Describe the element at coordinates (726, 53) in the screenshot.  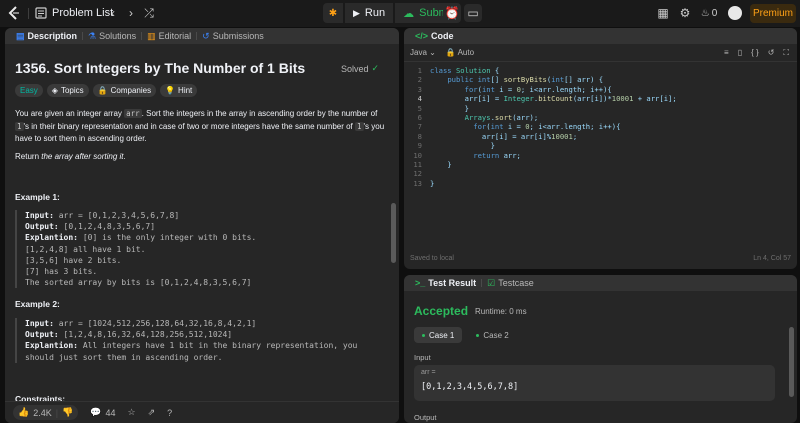
I see `format-icon: ≡` at that location.